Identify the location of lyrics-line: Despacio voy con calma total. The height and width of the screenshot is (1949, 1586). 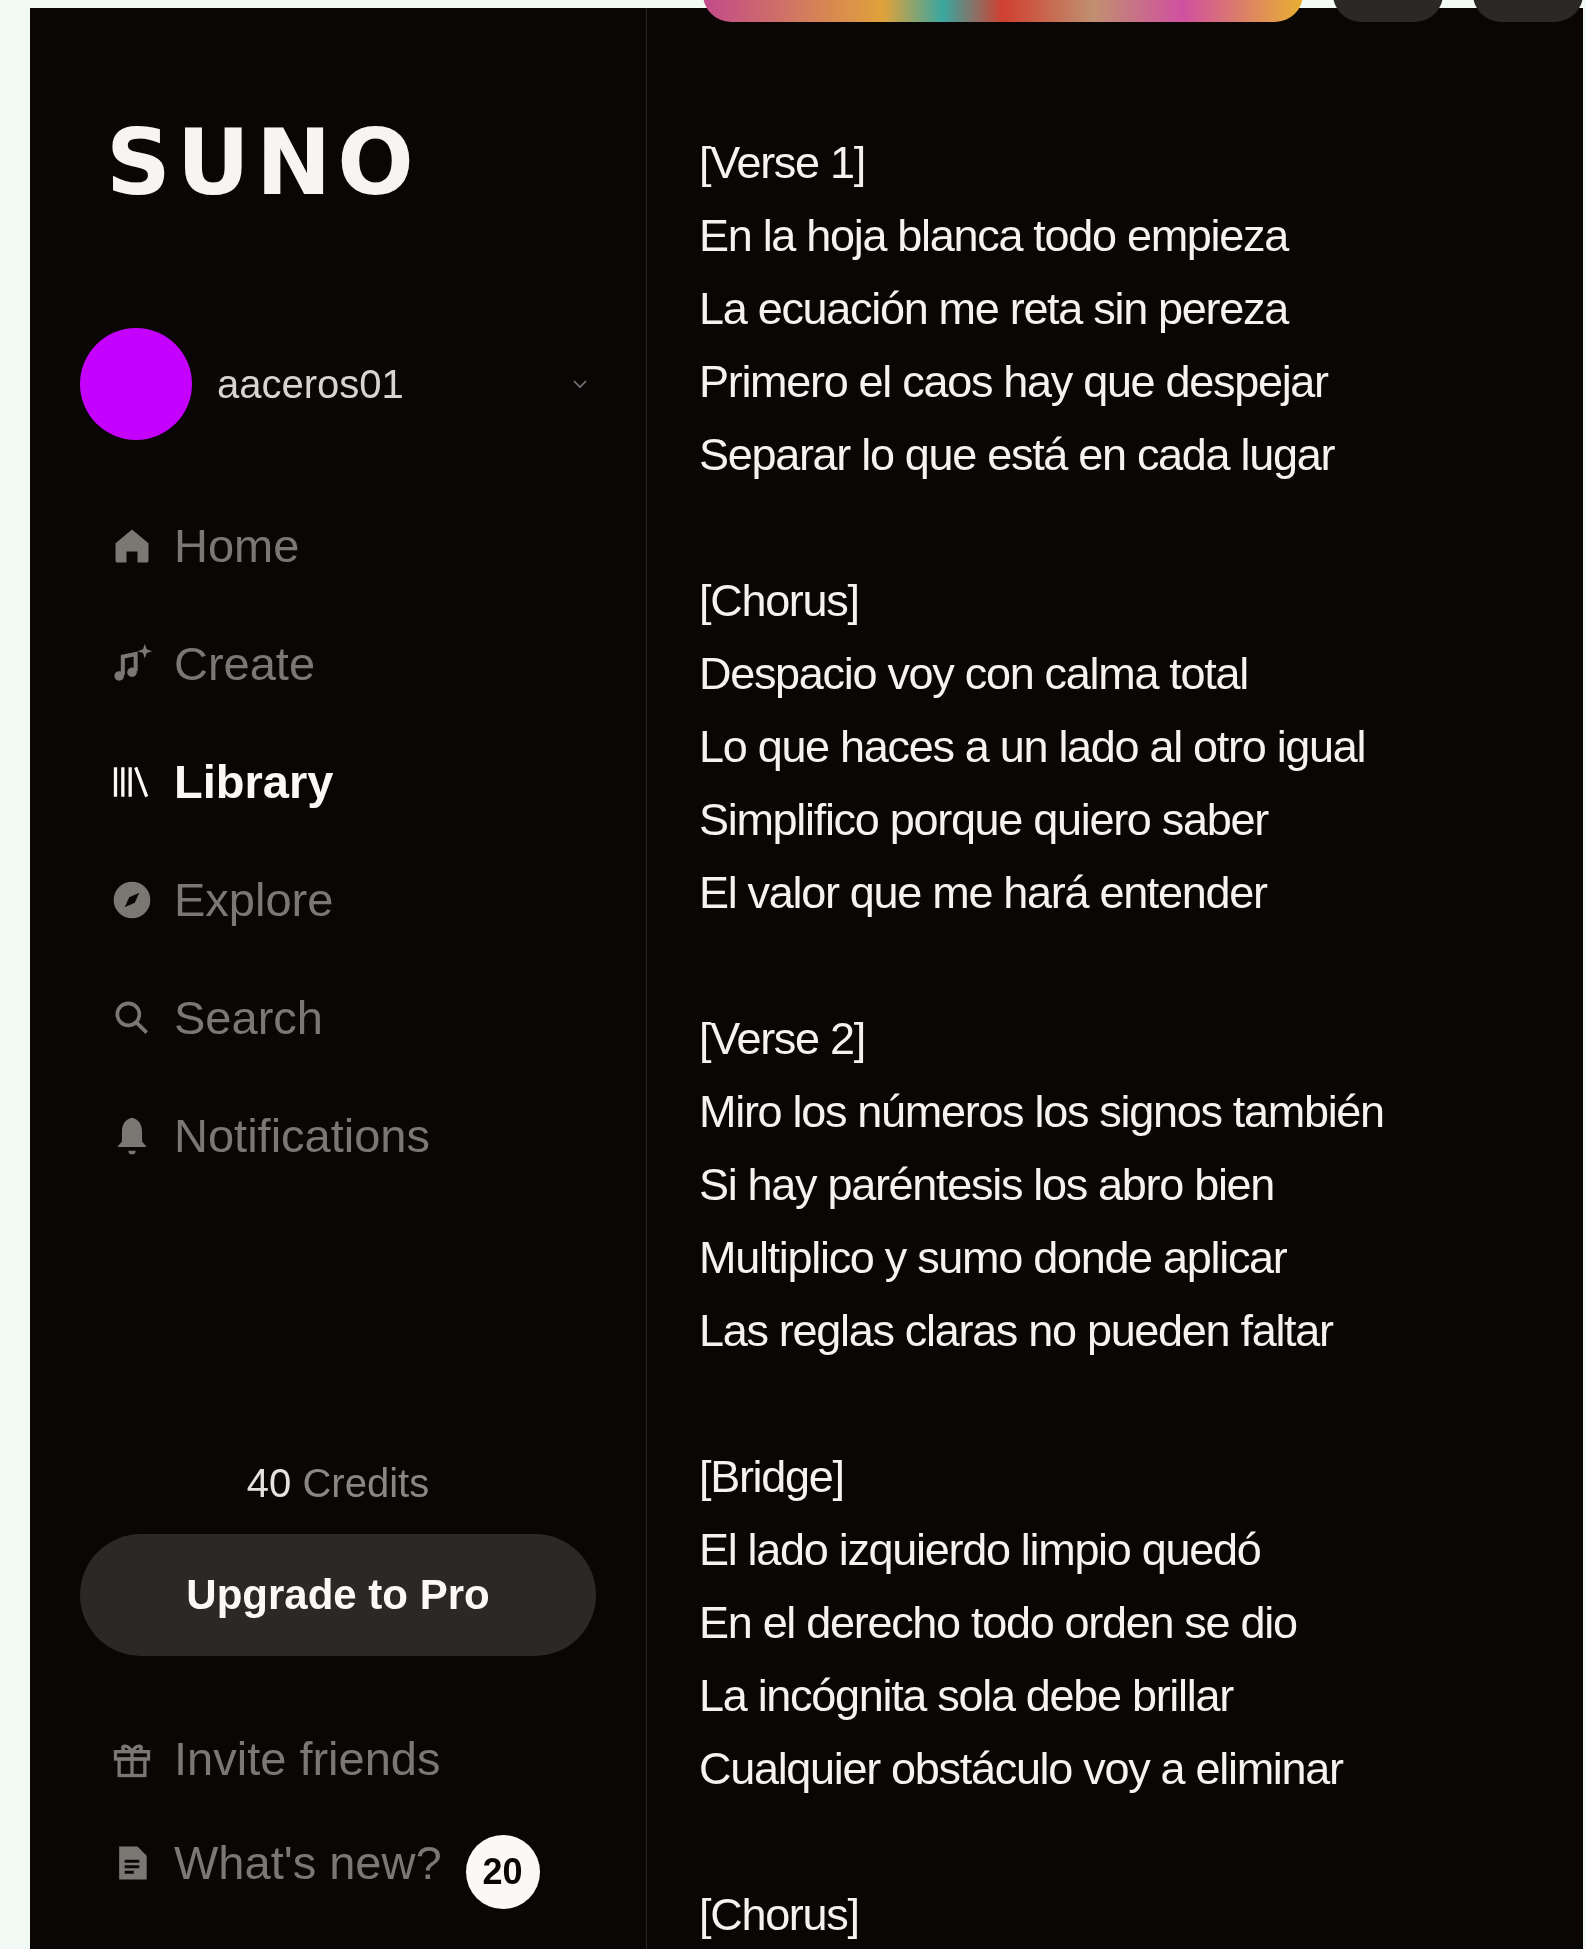
(974, 674).